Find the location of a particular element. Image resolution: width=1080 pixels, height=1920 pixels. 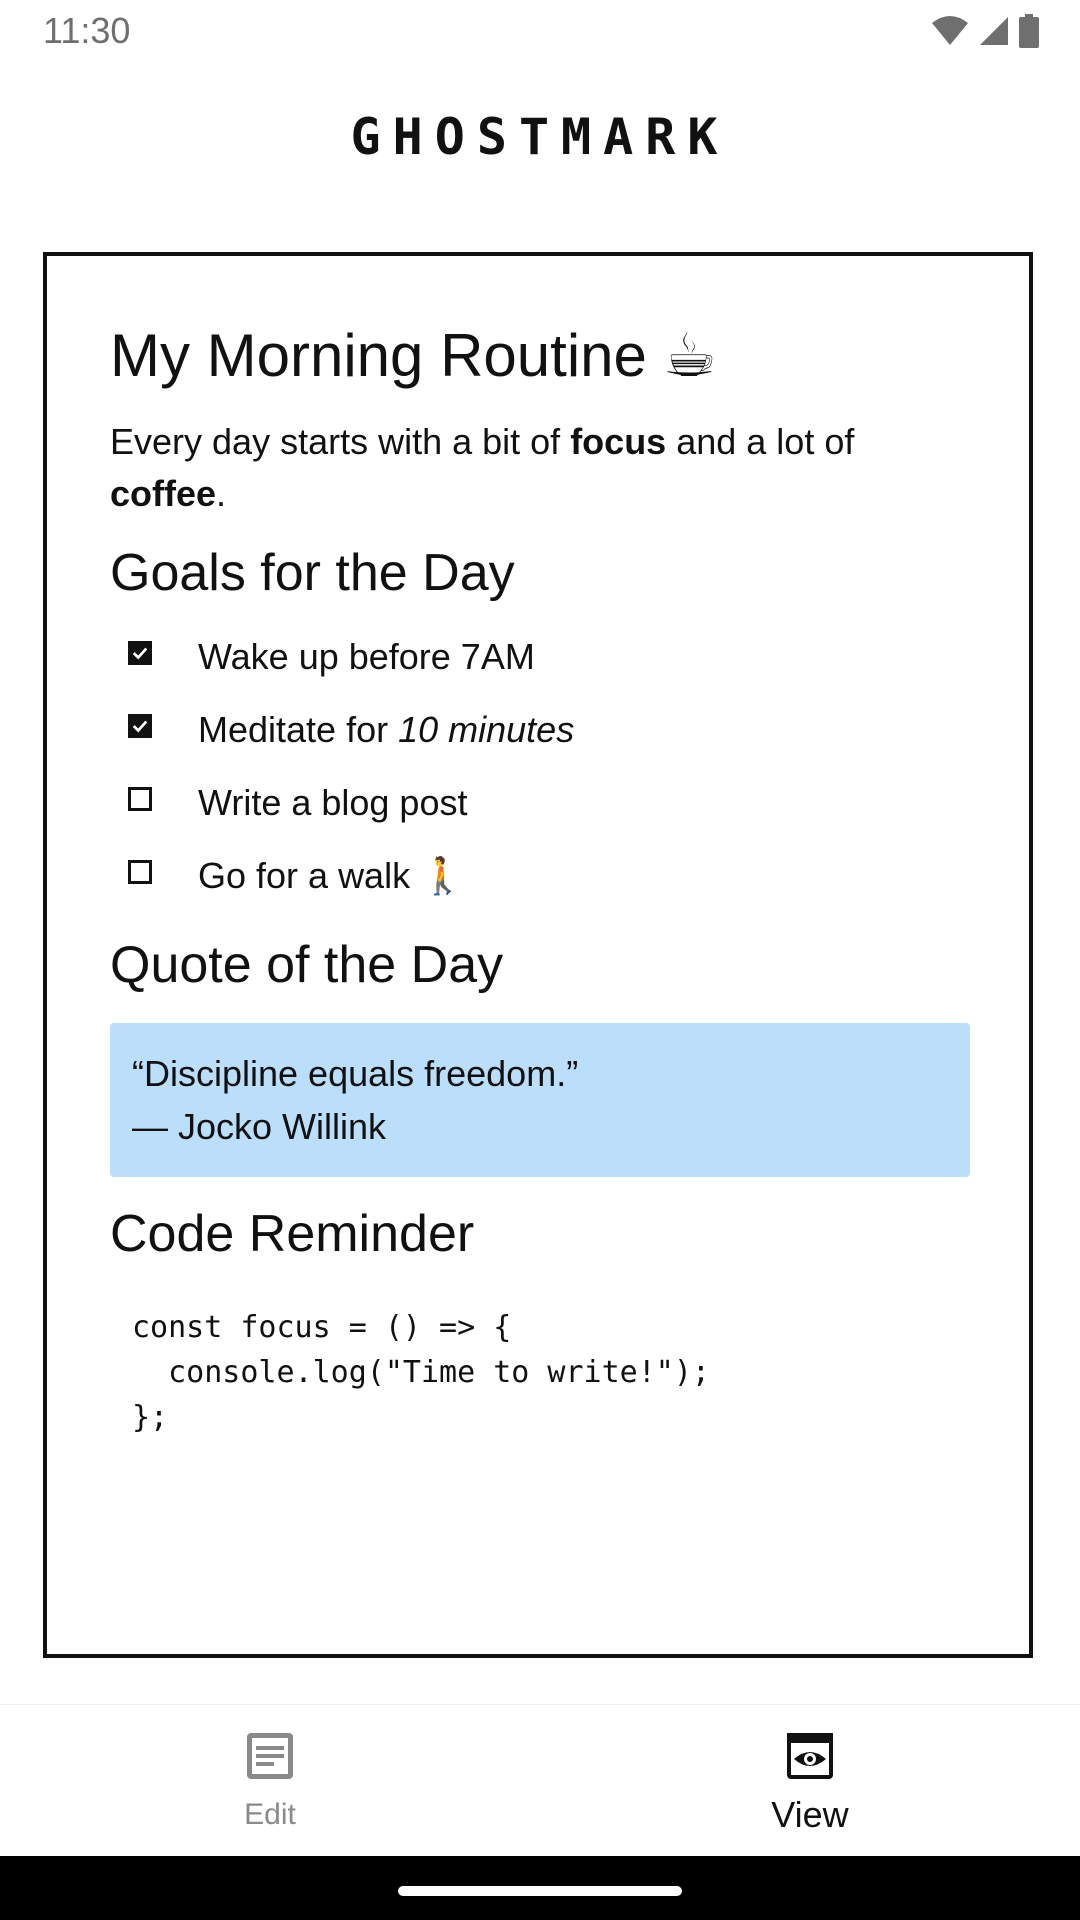

document-title: My Morning Routine ☕ is located at coordinates (540, 356).